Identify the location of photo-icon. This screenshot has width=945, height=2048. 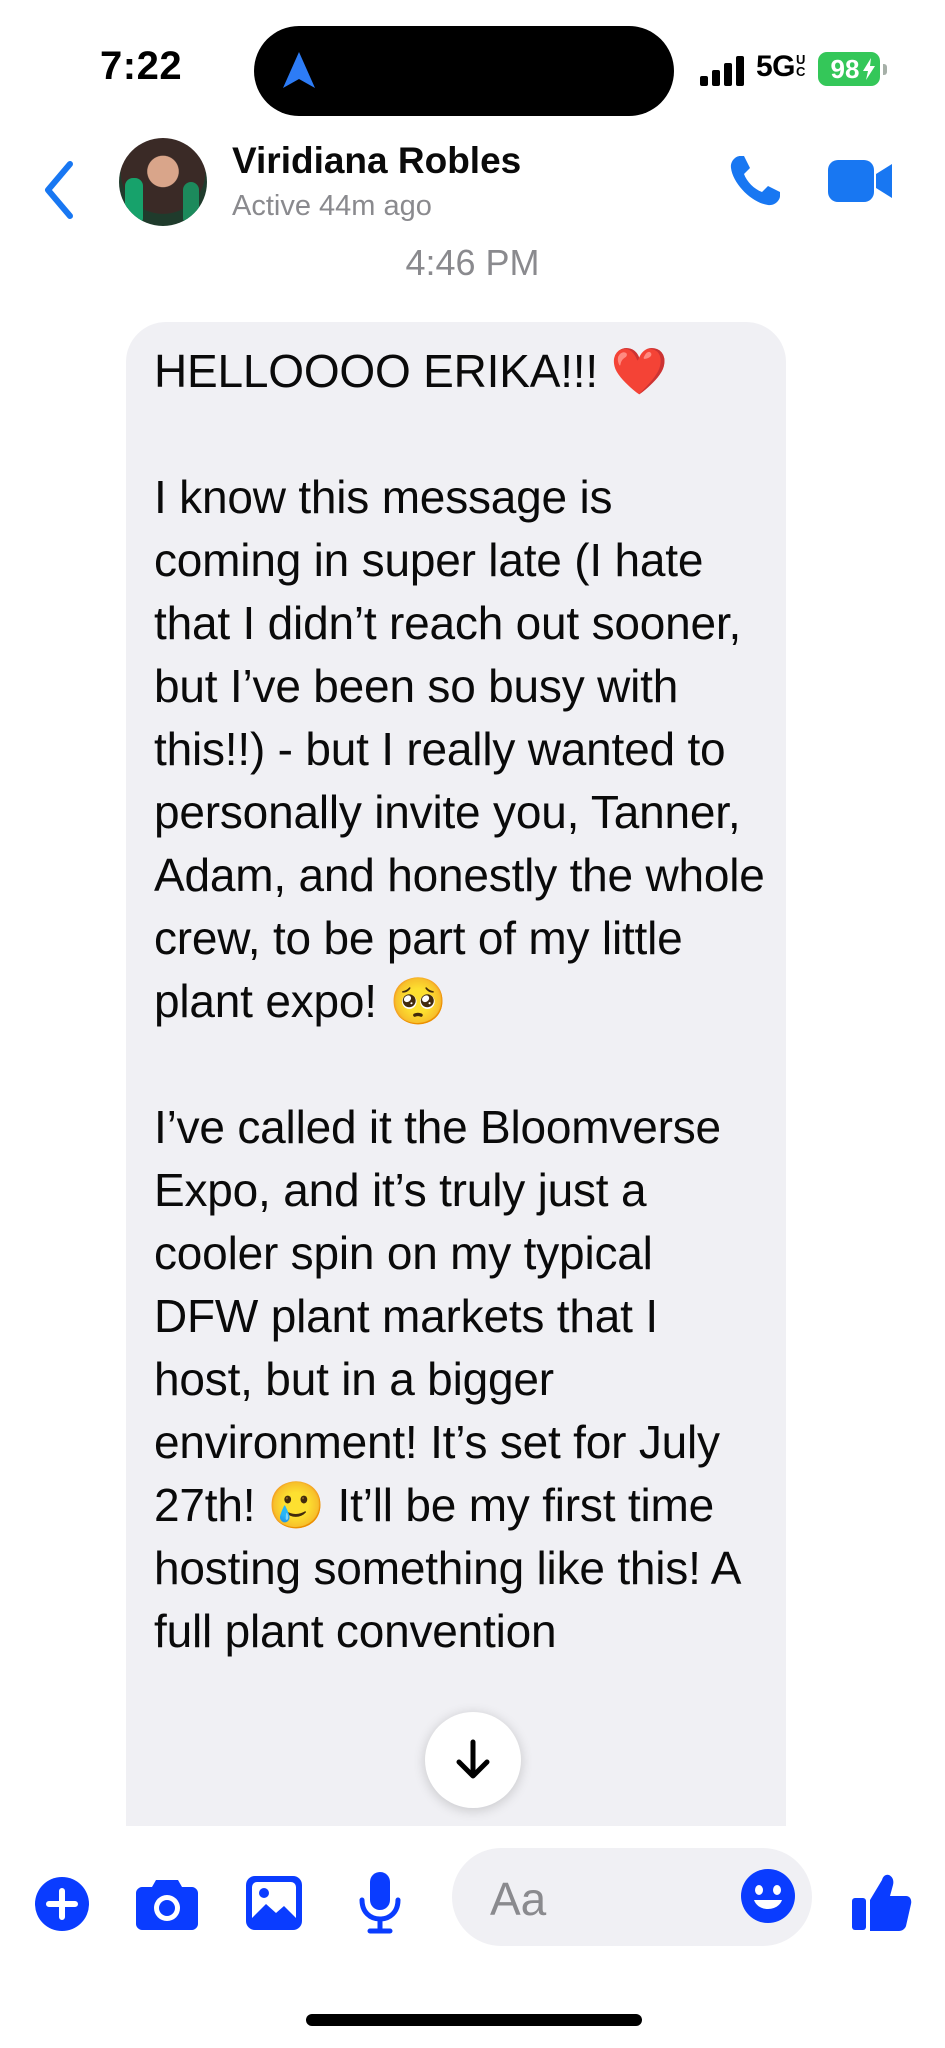
(274, 1903).